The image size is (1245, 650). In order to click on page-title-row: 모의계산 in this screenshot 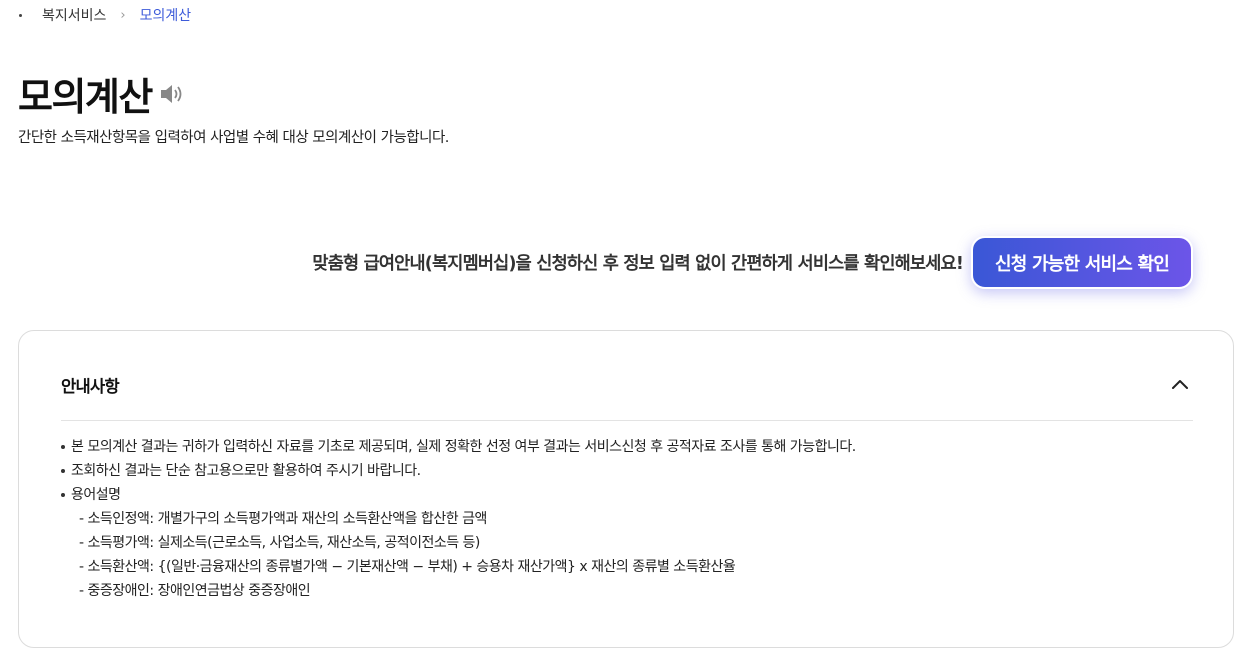, I will do `click(103, 93)`.